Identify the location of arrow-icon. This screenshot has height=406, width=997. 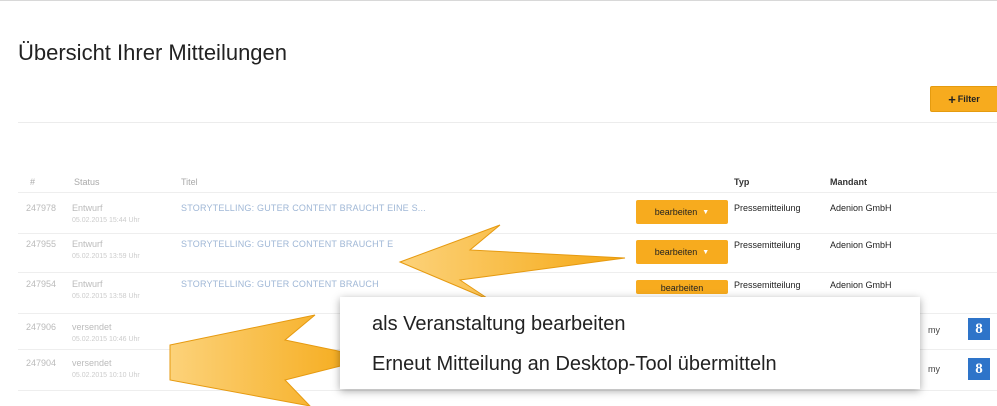
(512, 262).